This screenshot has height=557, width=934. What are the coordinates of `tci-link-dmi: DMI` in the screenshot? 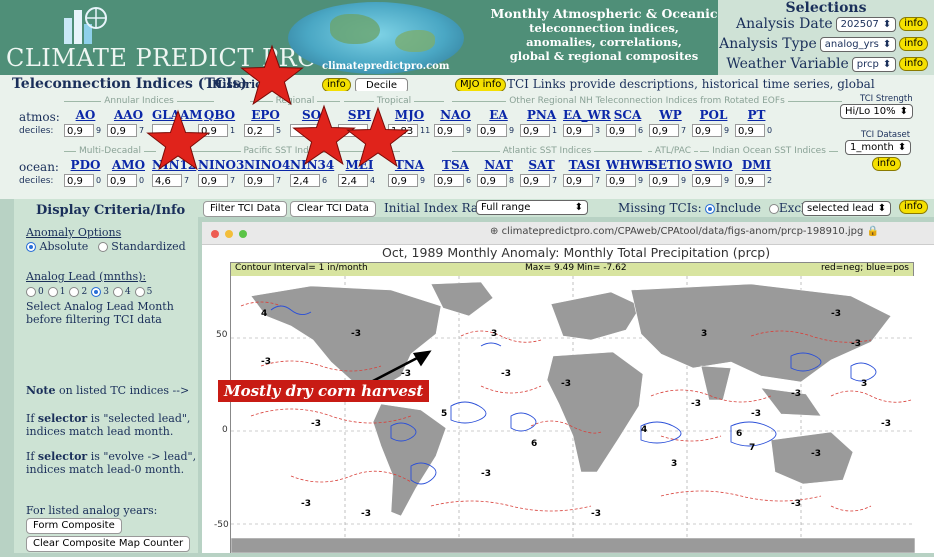 It's located at (756, 165).